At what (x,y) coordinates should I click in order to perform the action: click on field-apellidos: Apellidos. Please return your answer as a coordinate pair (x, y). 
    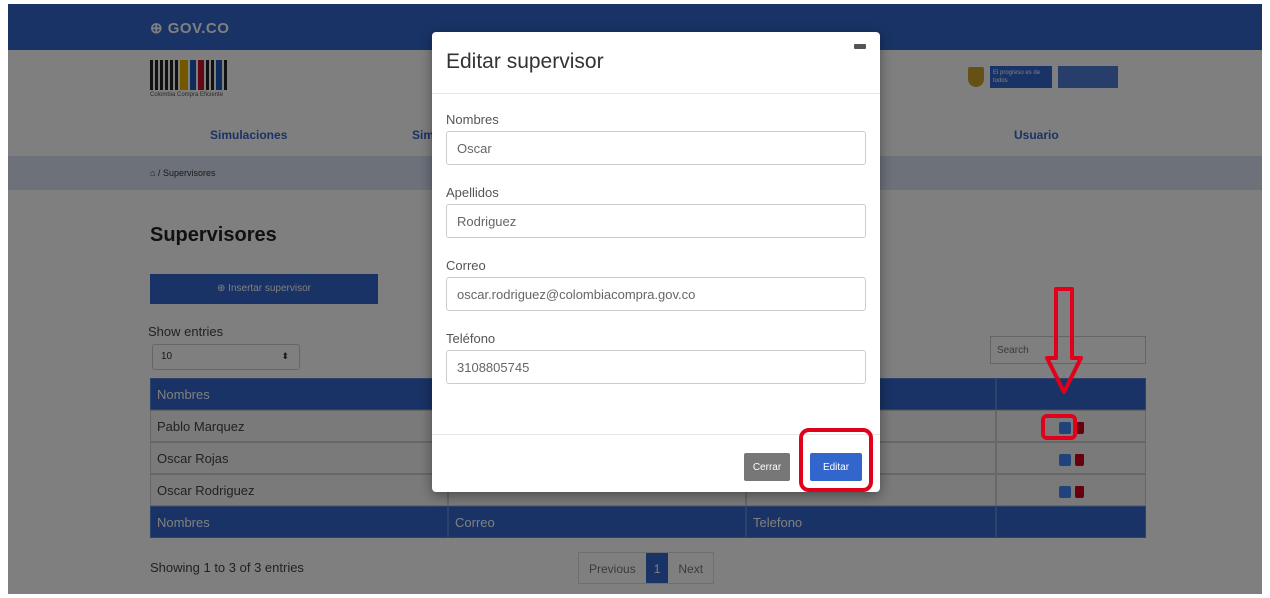
    Looking at the image, I should click on (656, 211).